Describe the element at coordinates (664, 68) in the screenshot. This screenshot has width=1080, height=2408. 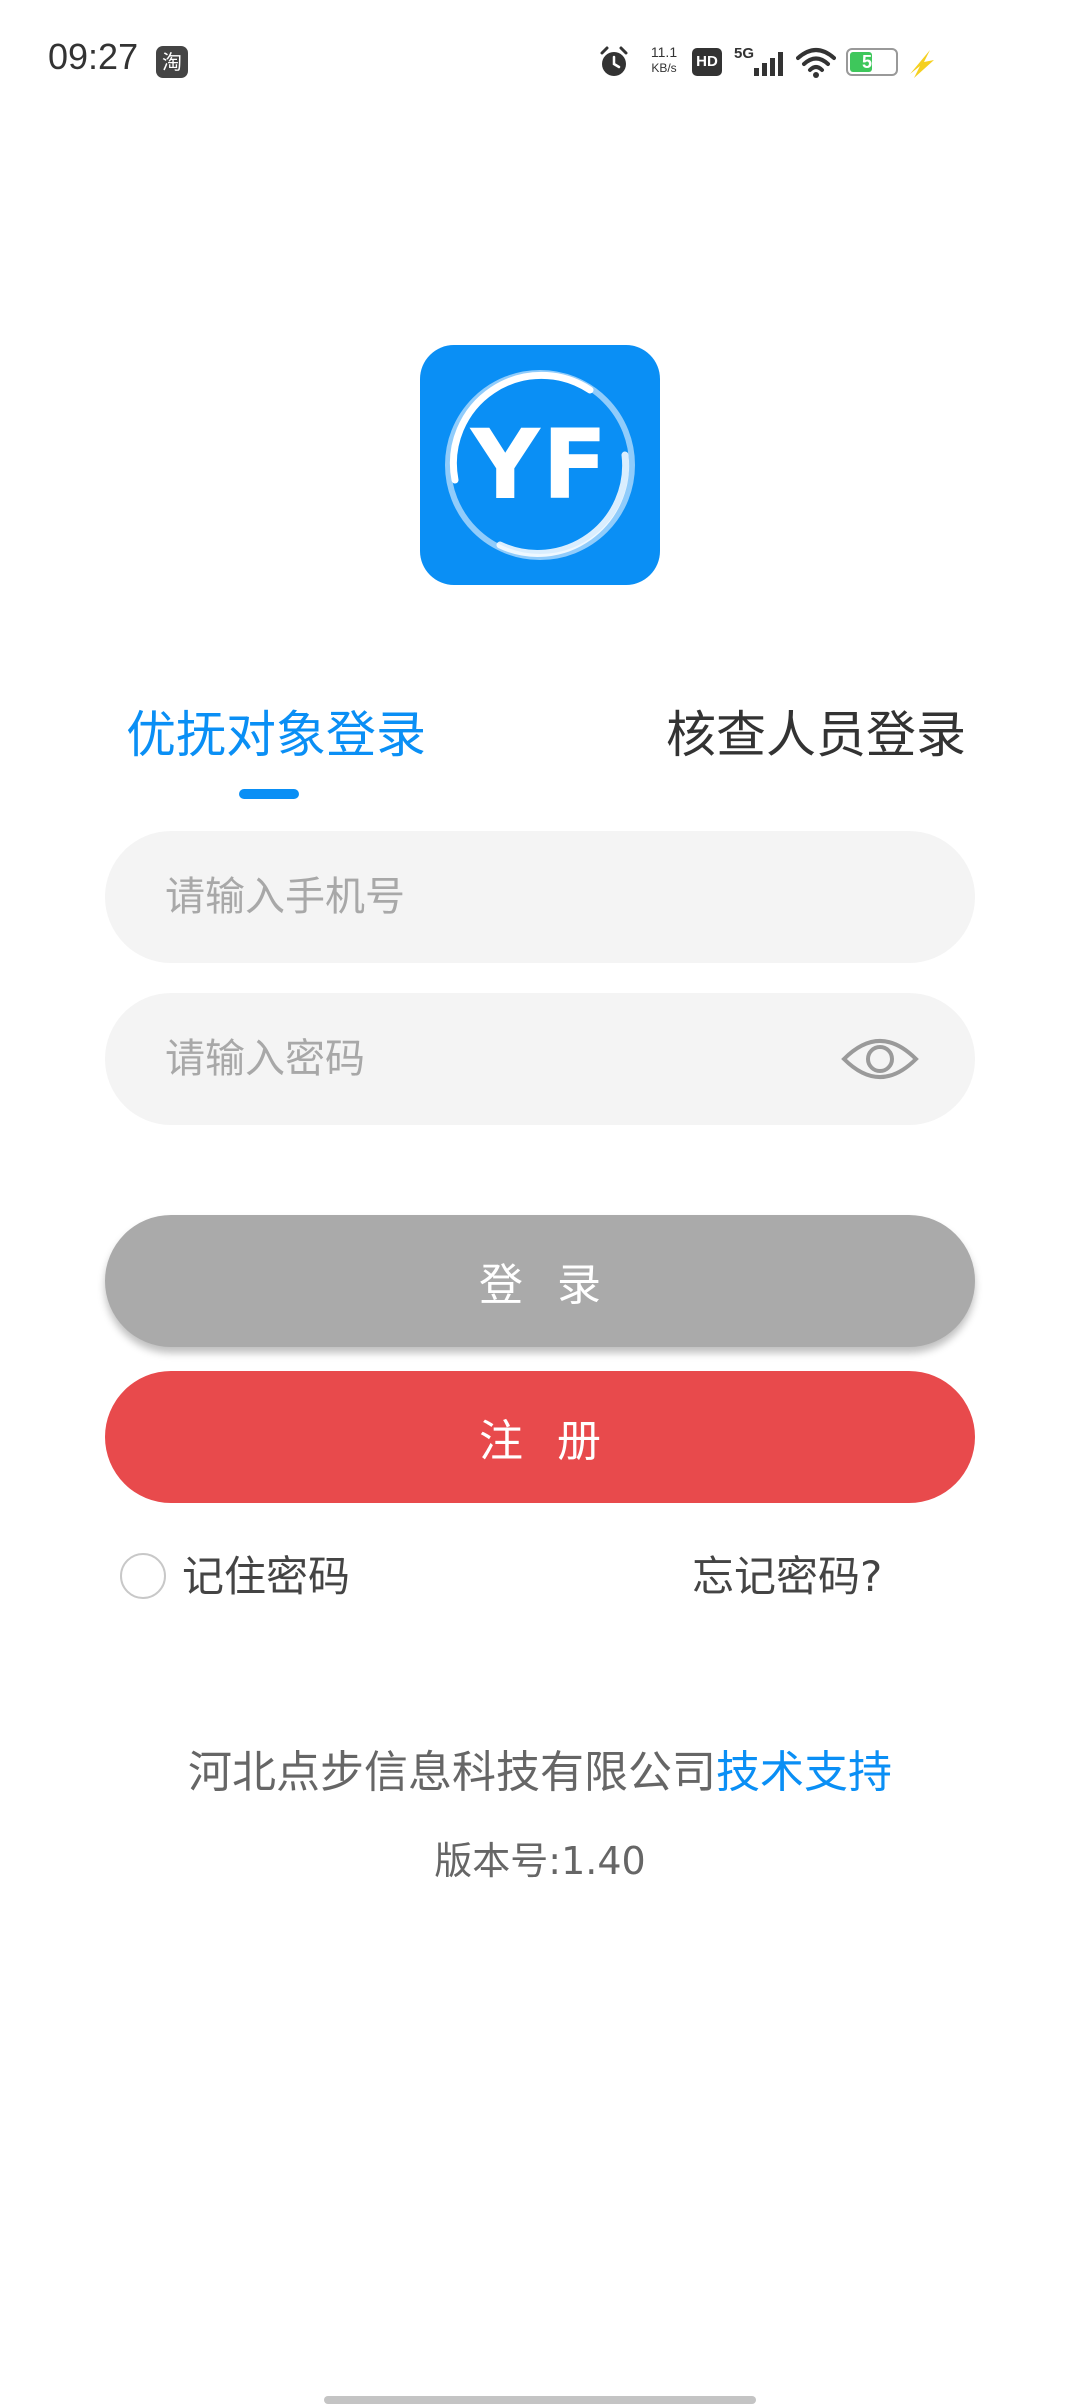
I see `net-speed-unit: KB/s` at that location.